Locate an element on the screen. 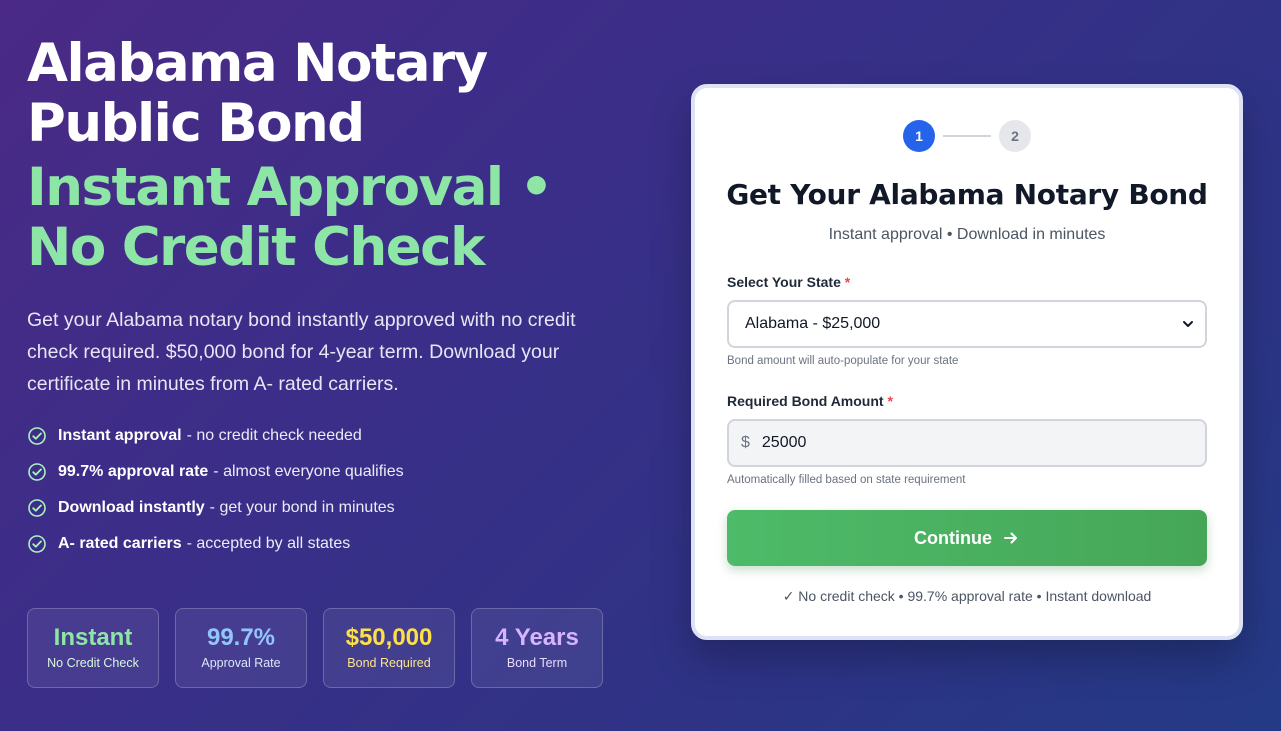 The width and height of the screenshot is (1281, 731). accent-headline: Instant Approval • No Credit Check is located at coordinates (337, 218).